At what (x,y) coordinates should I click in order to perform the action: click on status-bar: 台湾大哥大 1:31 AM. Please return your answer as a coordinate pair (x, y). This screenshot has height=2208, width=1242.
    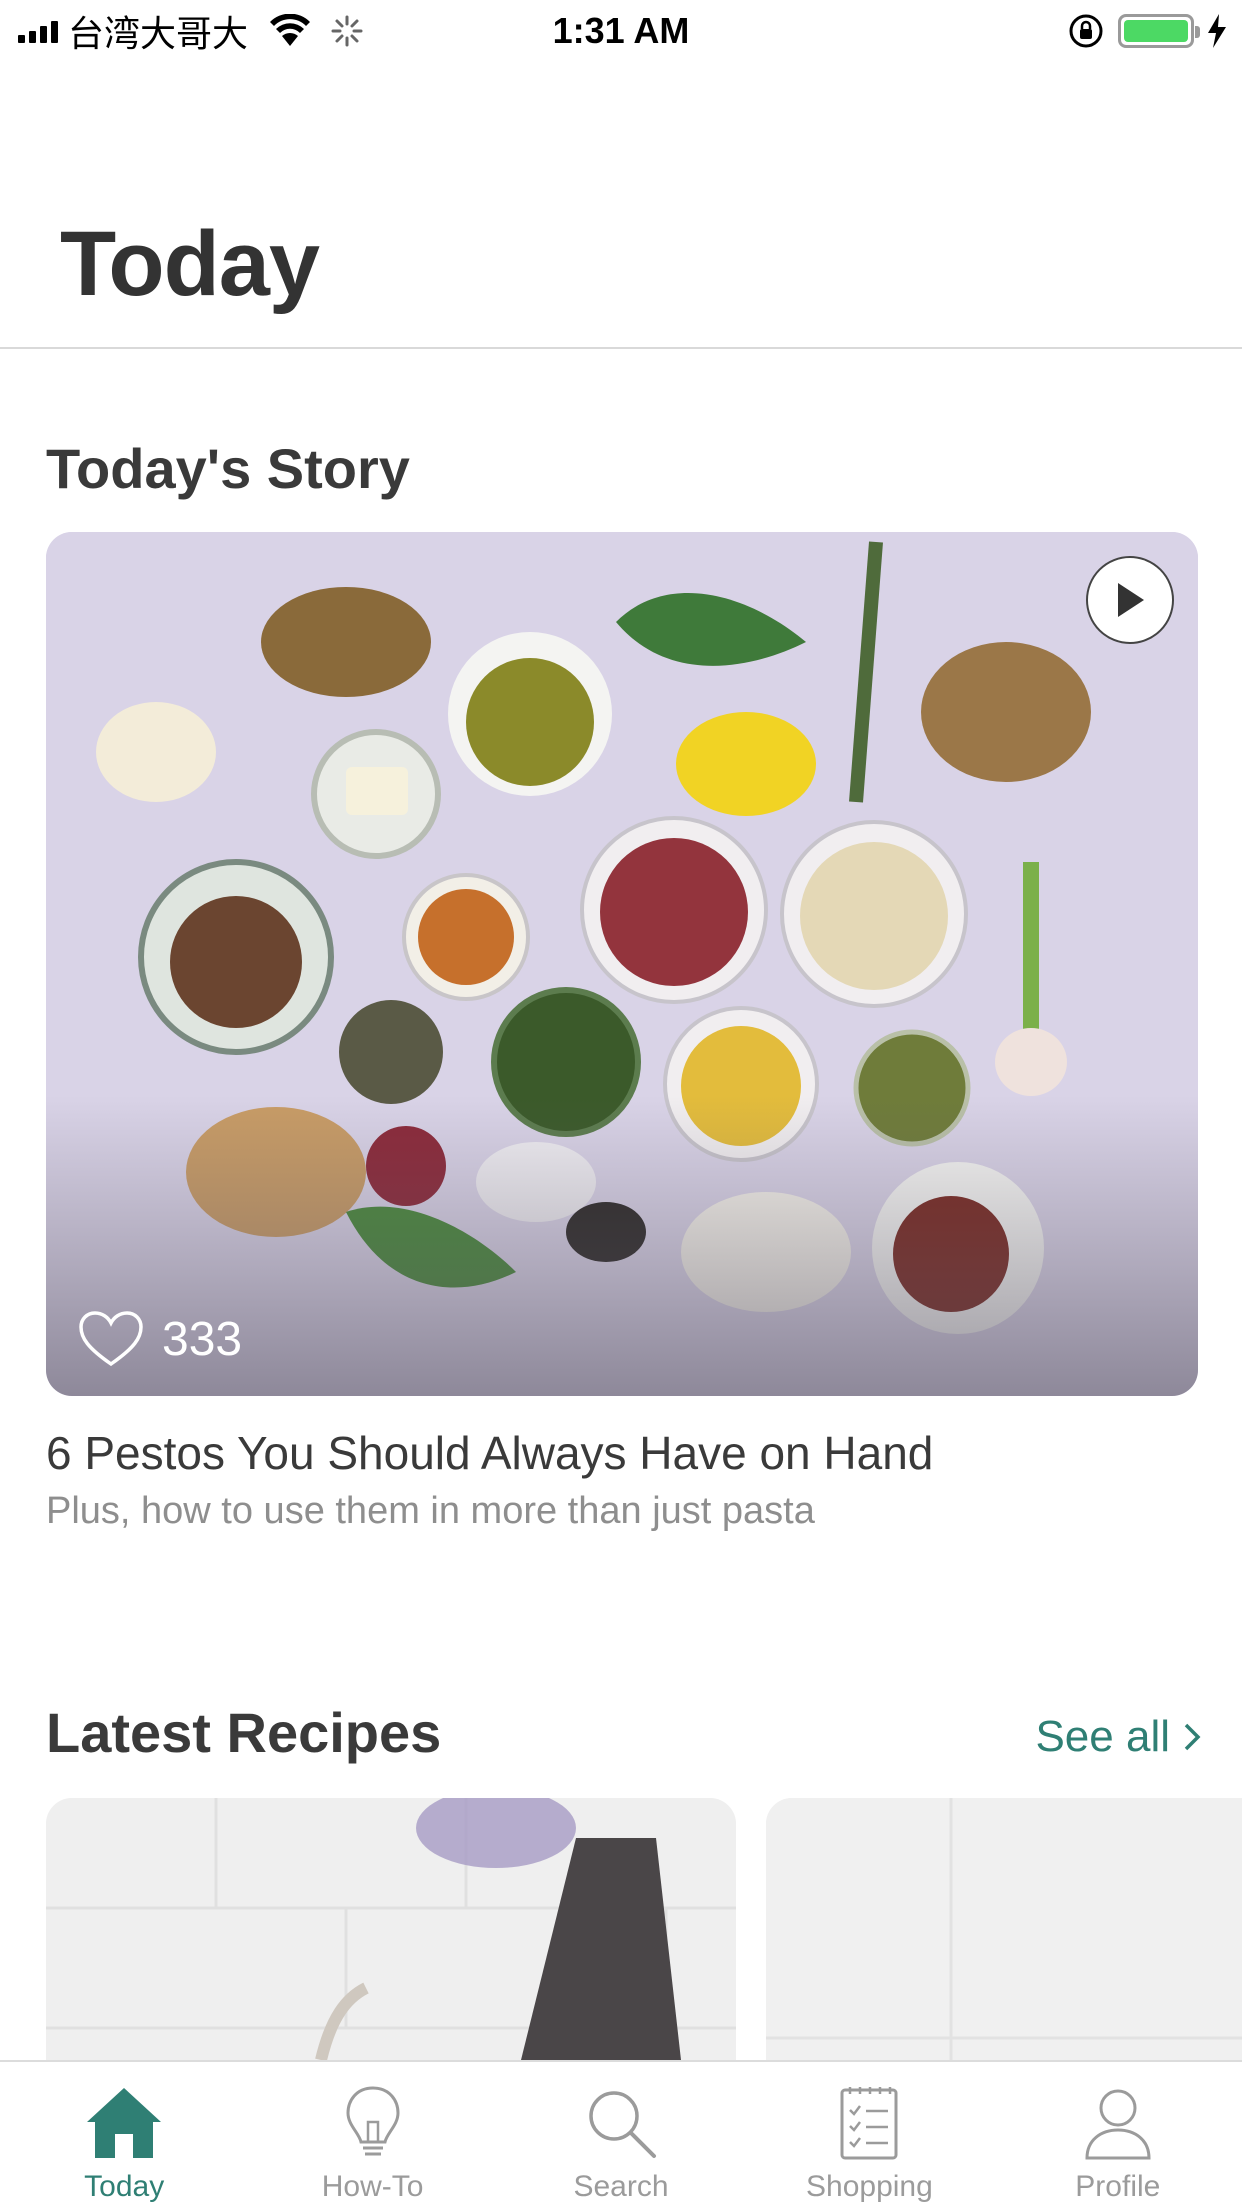
    Looking at the image, I should click on (621, 31).